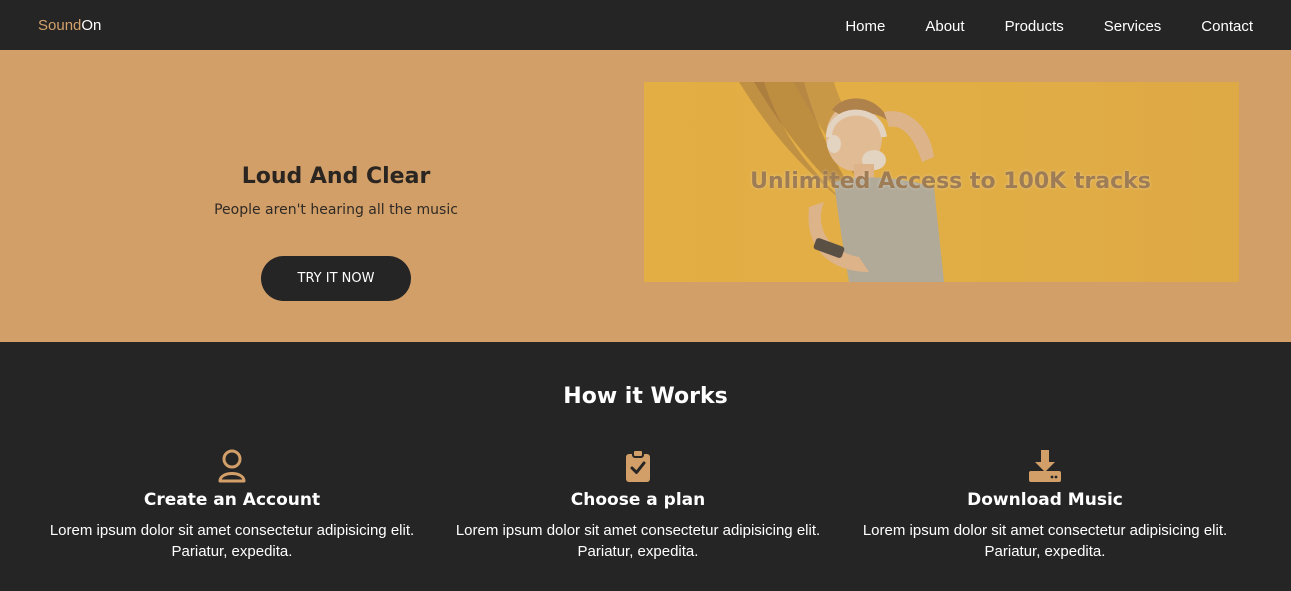  What do you see at coordinates (1045, 500) in the screenshot?
I see `step-title: Download Music` at bounding box center [1045, 500].